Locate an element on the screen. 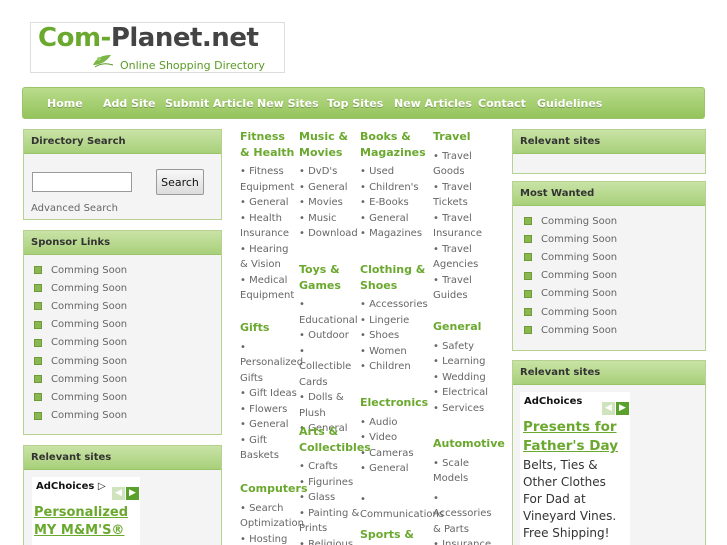 The width and height of the screenshot is (727, 545). category-link: • Fitness Equipment is located at coordinates (269, 179).